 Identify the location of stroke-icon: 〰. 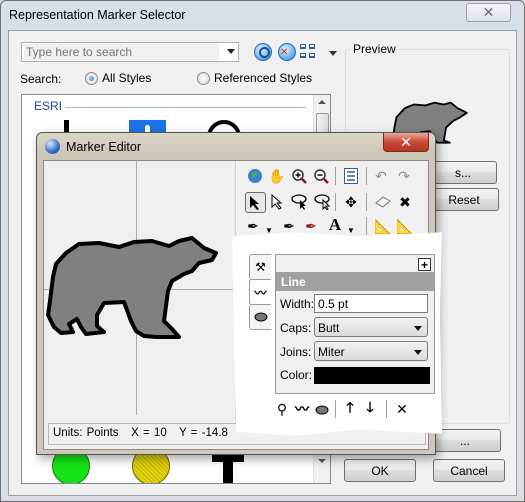
(260, 292).